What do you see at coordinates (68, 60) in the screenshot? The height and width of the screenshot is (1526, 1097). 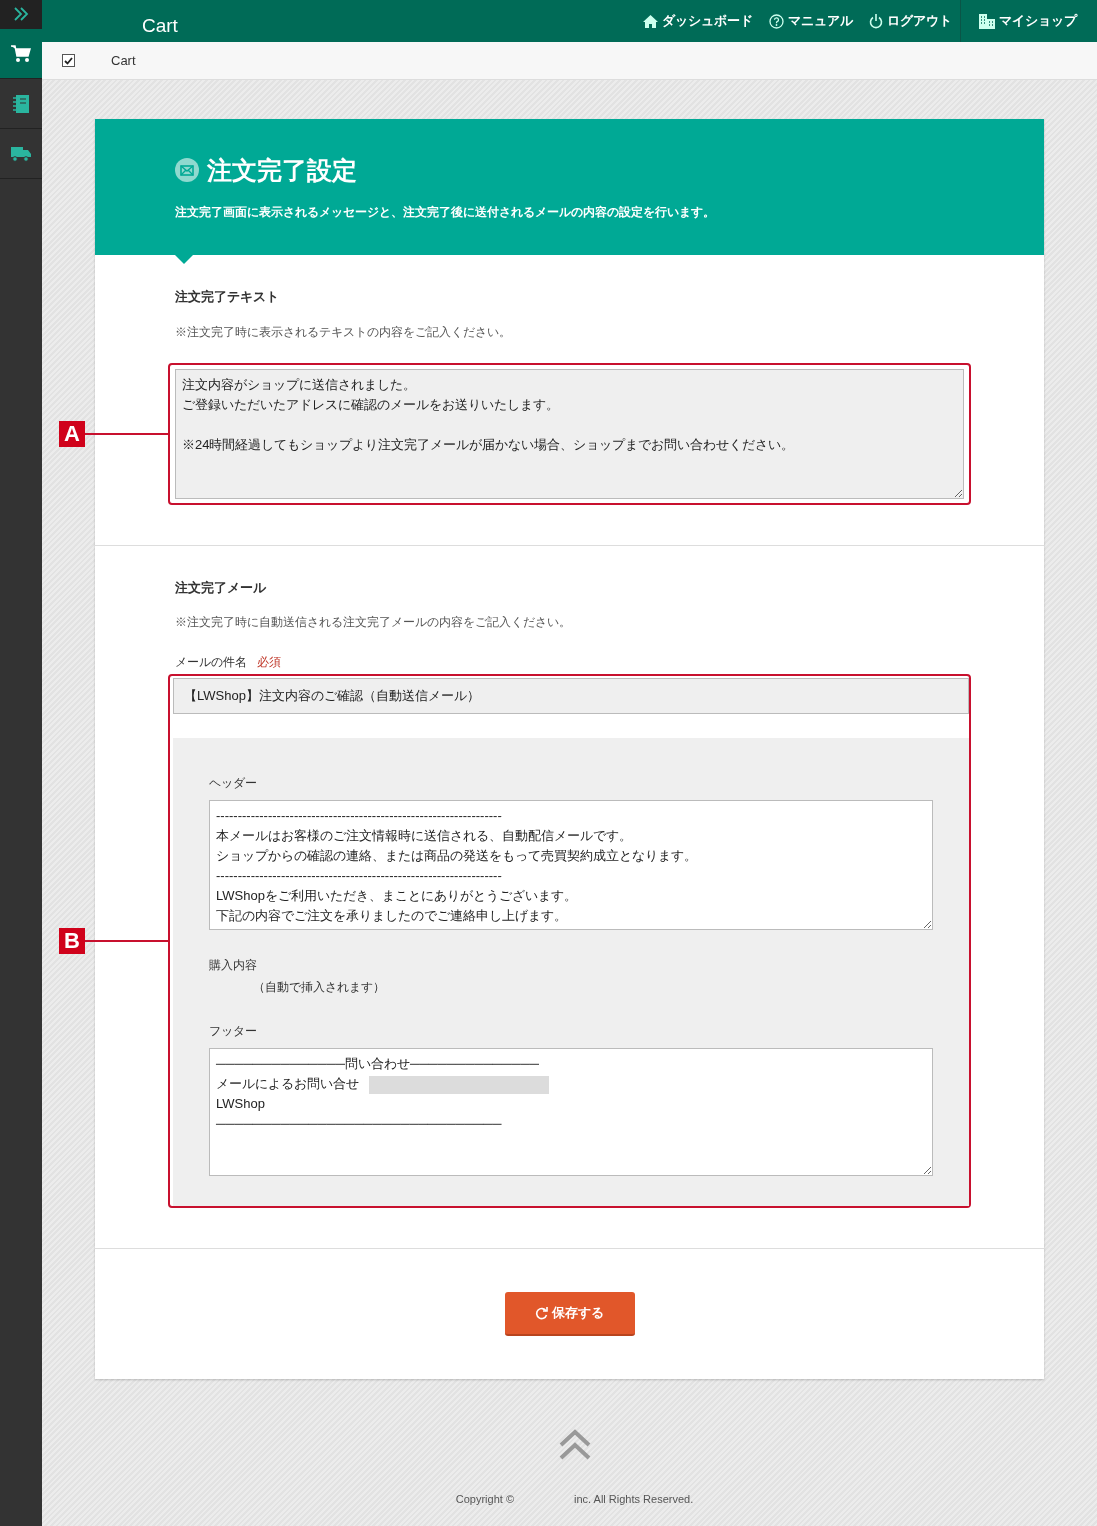 I see `checkbox` at bounding box center [68, 60].